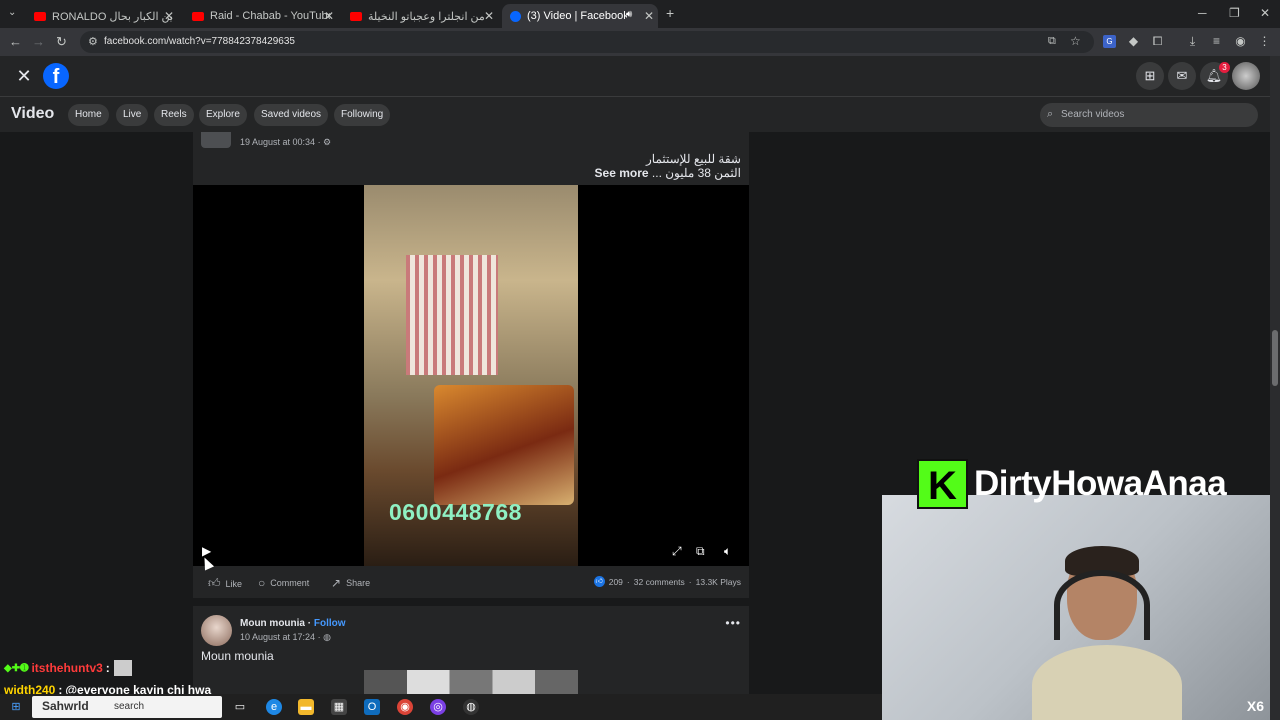 The width and height of the screenshot is (1280, 720). I want to click on webcam-overlay: X6, so click(1076, 607).